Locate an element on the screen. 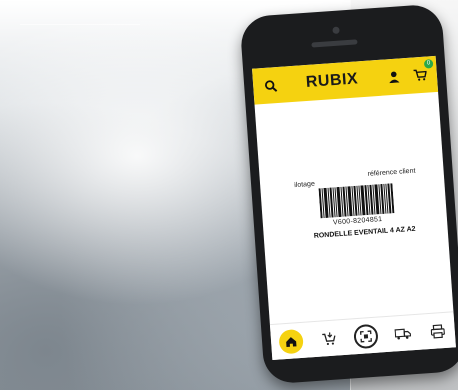  cart-icon: 0 is located at coordinates (421, 72).